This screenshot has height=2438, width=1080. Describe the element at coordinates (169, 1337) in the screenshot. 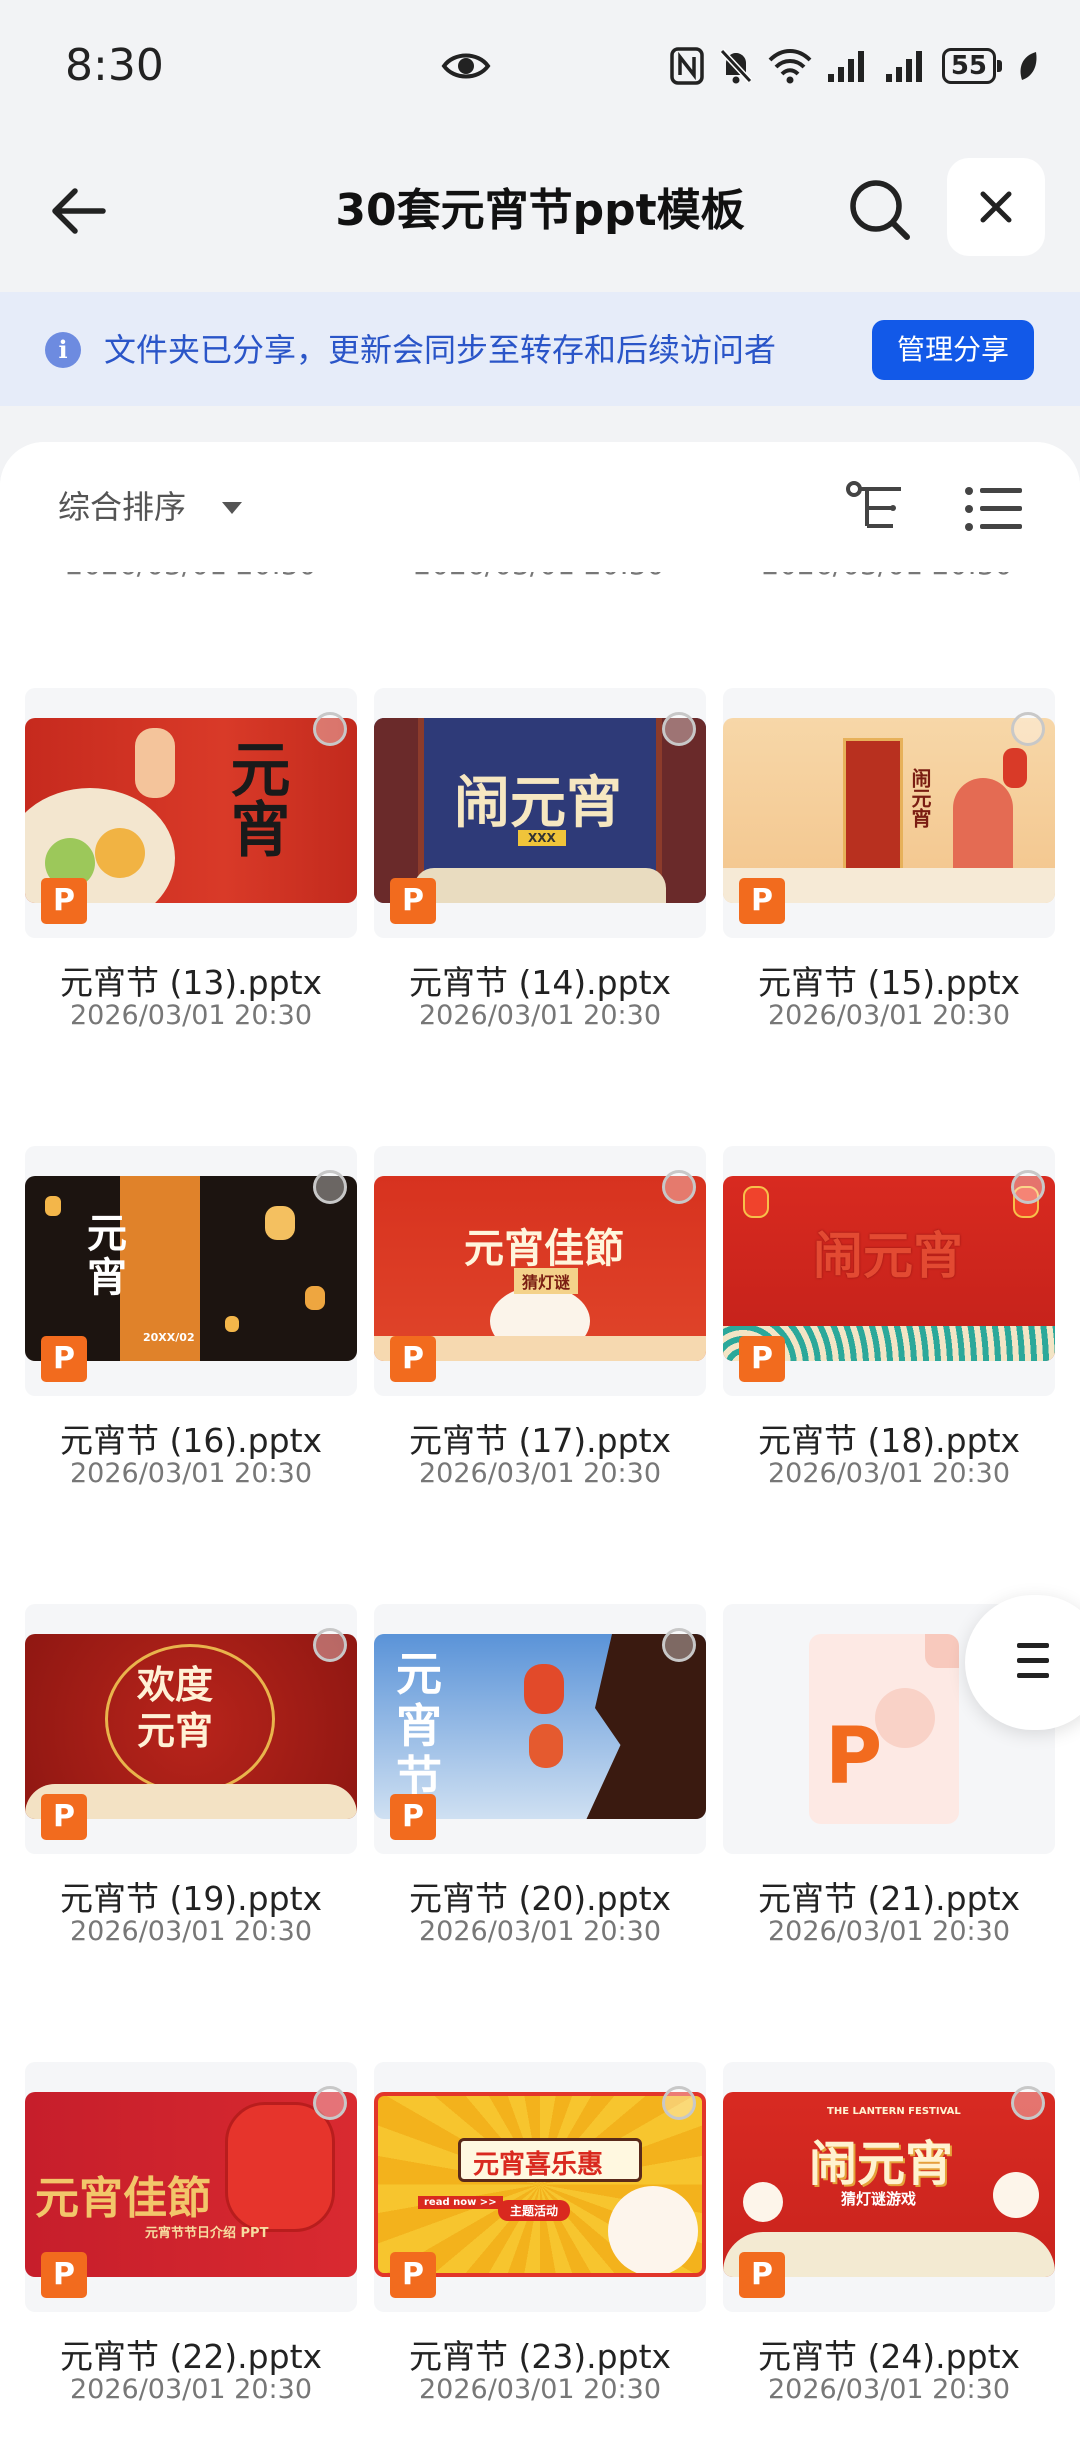

I see `thumbnail-subtitle: 20XX/02` at that location.